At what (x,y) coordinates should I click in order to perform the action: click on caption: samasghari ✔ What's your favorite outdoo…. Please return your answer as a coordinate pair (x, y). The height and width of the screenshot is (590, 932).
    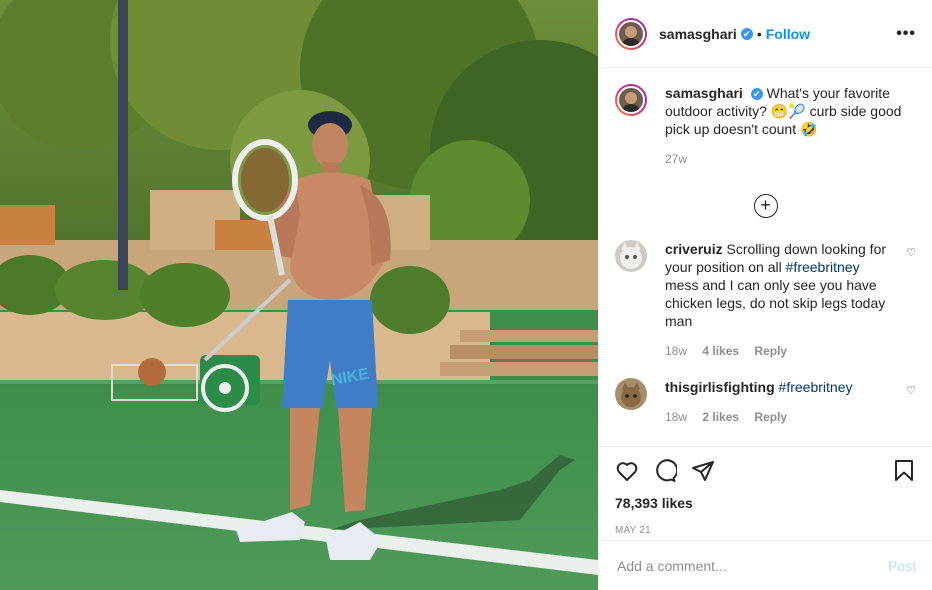
    Looking at the image, I should click on (765, 126).